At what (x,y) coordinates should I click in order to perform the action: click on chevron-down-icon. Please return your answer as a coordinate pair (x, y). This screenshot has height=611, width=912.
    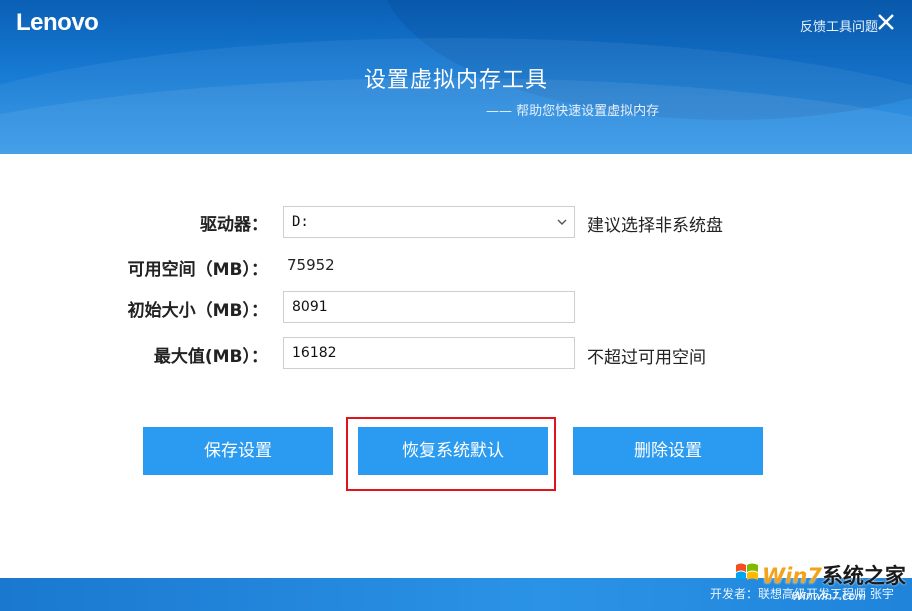
    Looking at the image, I should click on (562, 222).